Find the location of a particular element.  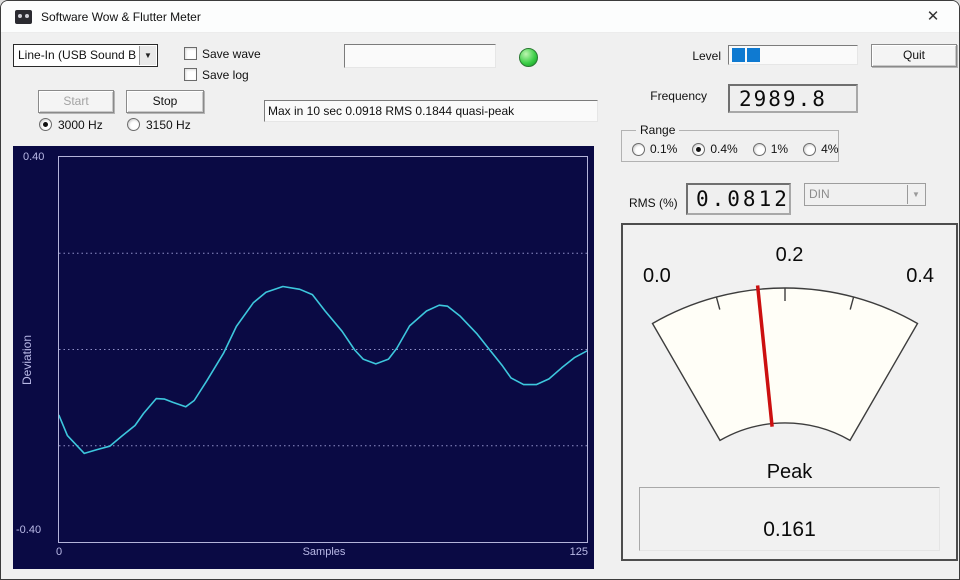

range-option-1%: 1% is located at coordinates (770, 149).